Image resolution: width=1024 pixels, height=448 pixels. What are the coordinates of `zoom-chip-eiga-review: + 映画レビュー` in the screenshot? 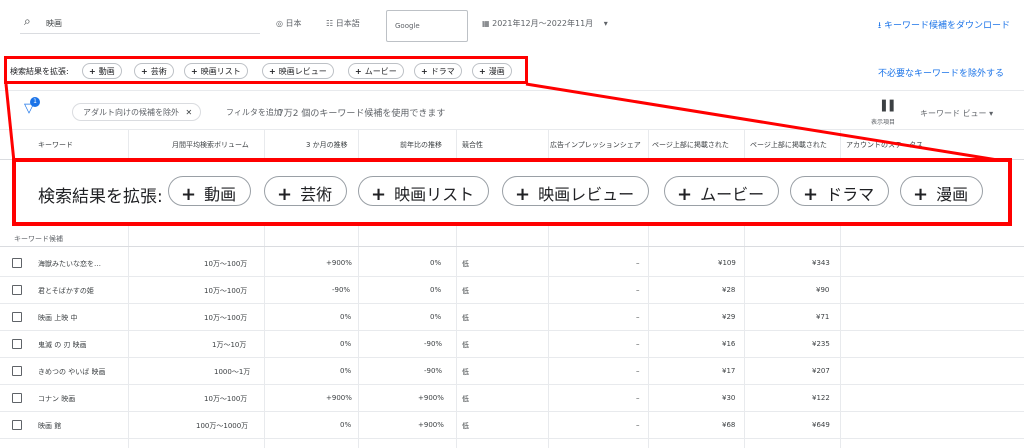 It's located at (576, 191).